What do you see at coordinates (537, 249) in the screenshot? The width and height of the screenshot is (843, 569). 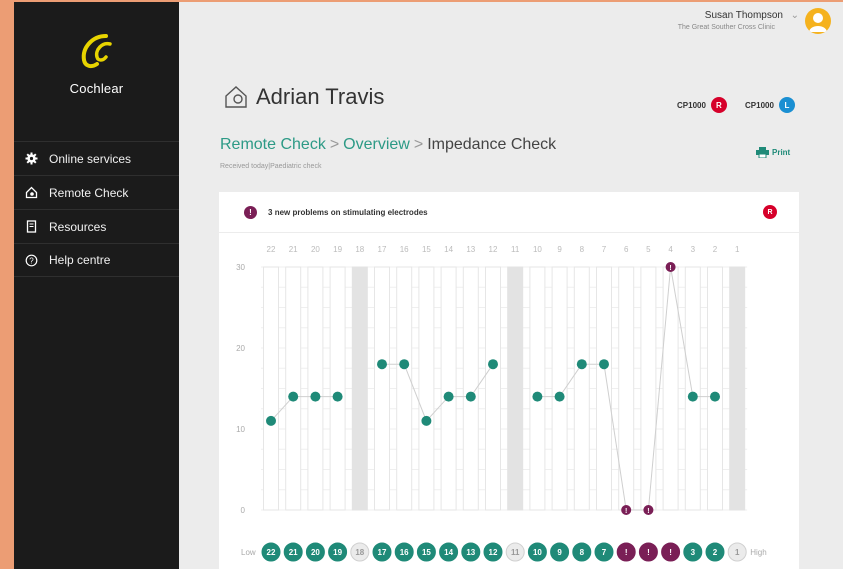 I see `electrode-top-label: 10` at bounding box center [537, 249].